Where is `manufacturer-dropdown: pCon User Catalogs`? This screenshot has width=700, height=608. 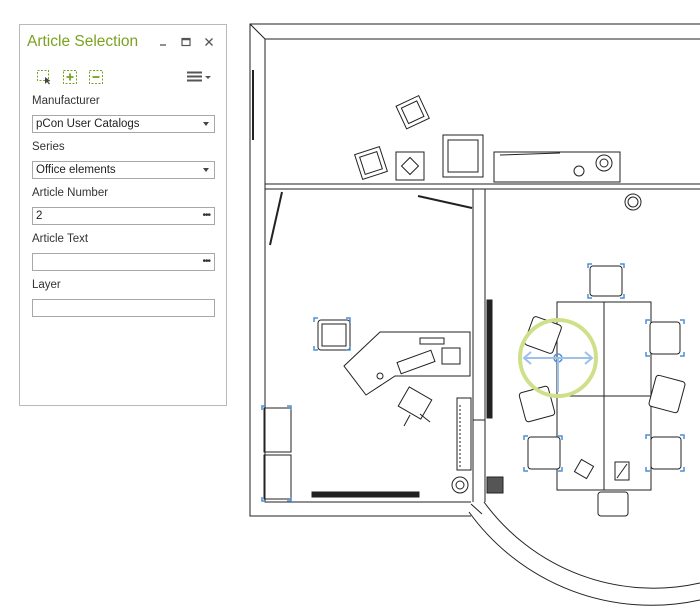 manufacturer-dropdown: pCon User Catalogs is located at coordinates (123, 124).